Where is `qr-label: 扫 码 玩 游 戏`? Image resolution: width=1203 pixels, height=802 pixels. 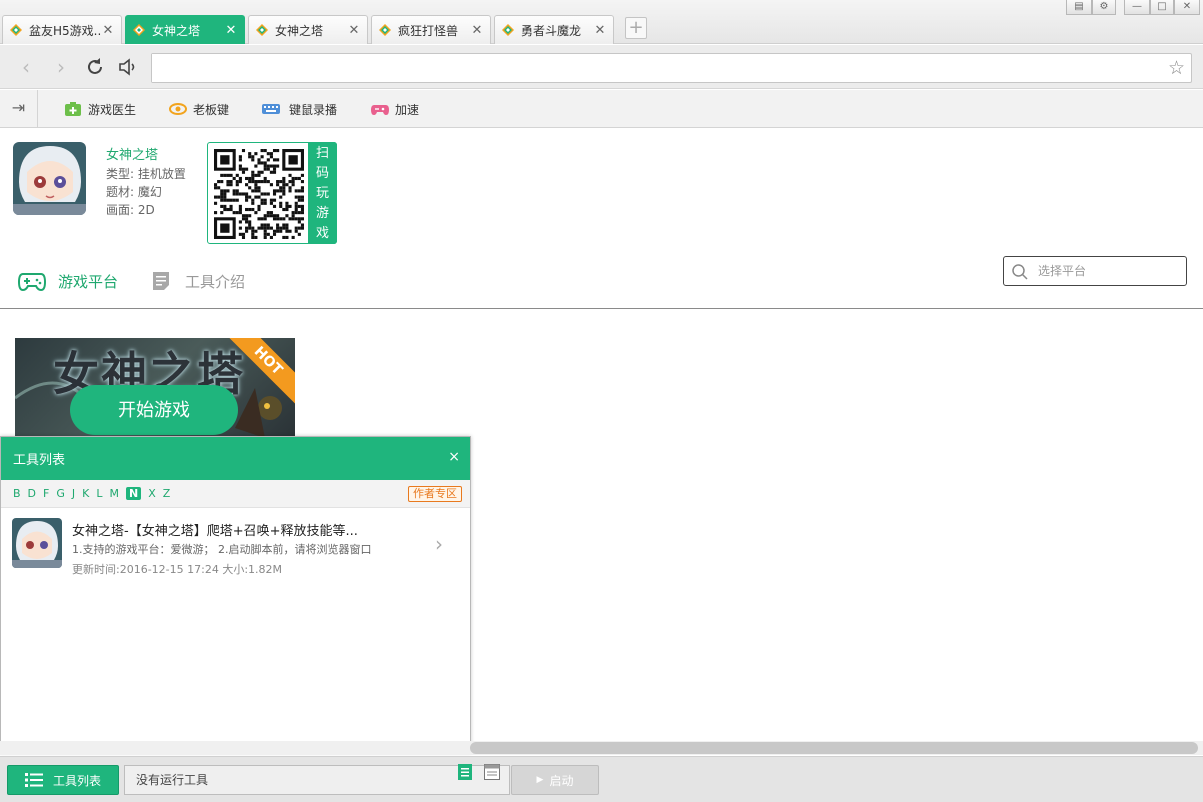
qr-label: 扫 码 玩 游 戏 is located at coordinates (322, 193).